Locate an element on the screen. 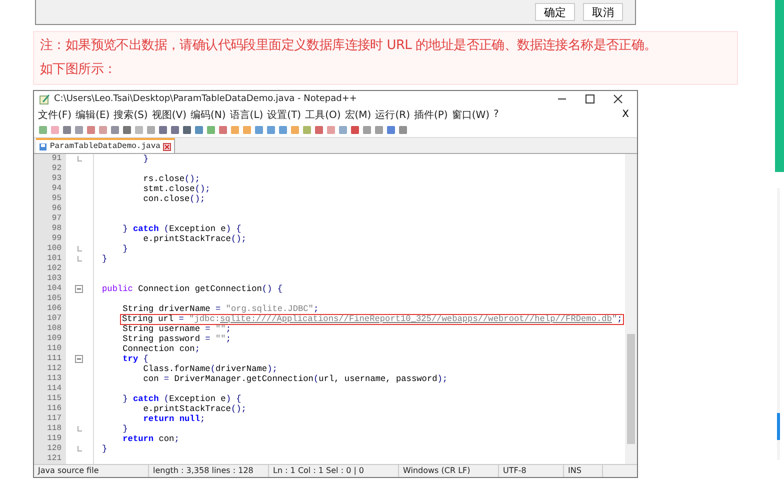 This screenshot has width=784, height=482. window-title: C:\Users\Leo.Tsai\Desktop\ParamTableDataDemo.java - Notepad++ is located at coordinates (206, 99).